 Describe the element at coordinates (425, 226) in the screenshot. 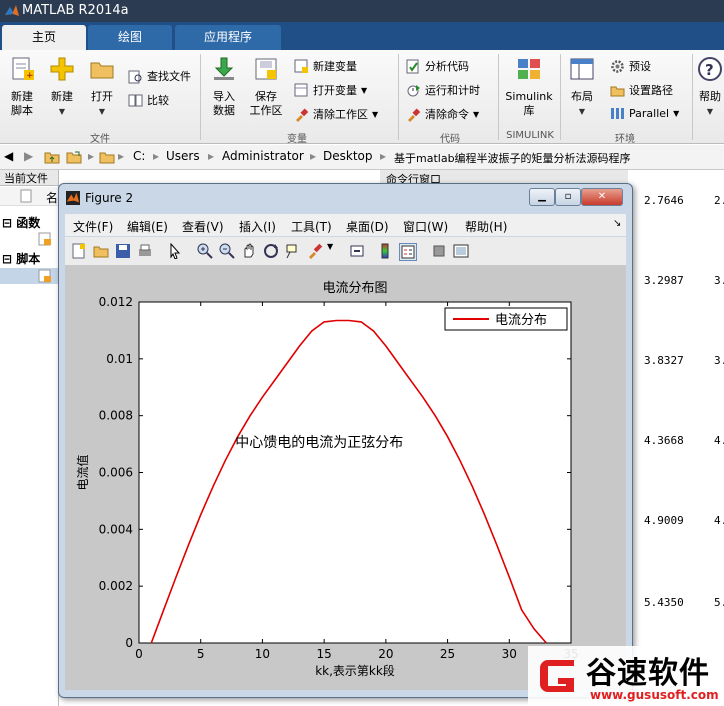

I see `menu-window: 窗口(W)` at that location.